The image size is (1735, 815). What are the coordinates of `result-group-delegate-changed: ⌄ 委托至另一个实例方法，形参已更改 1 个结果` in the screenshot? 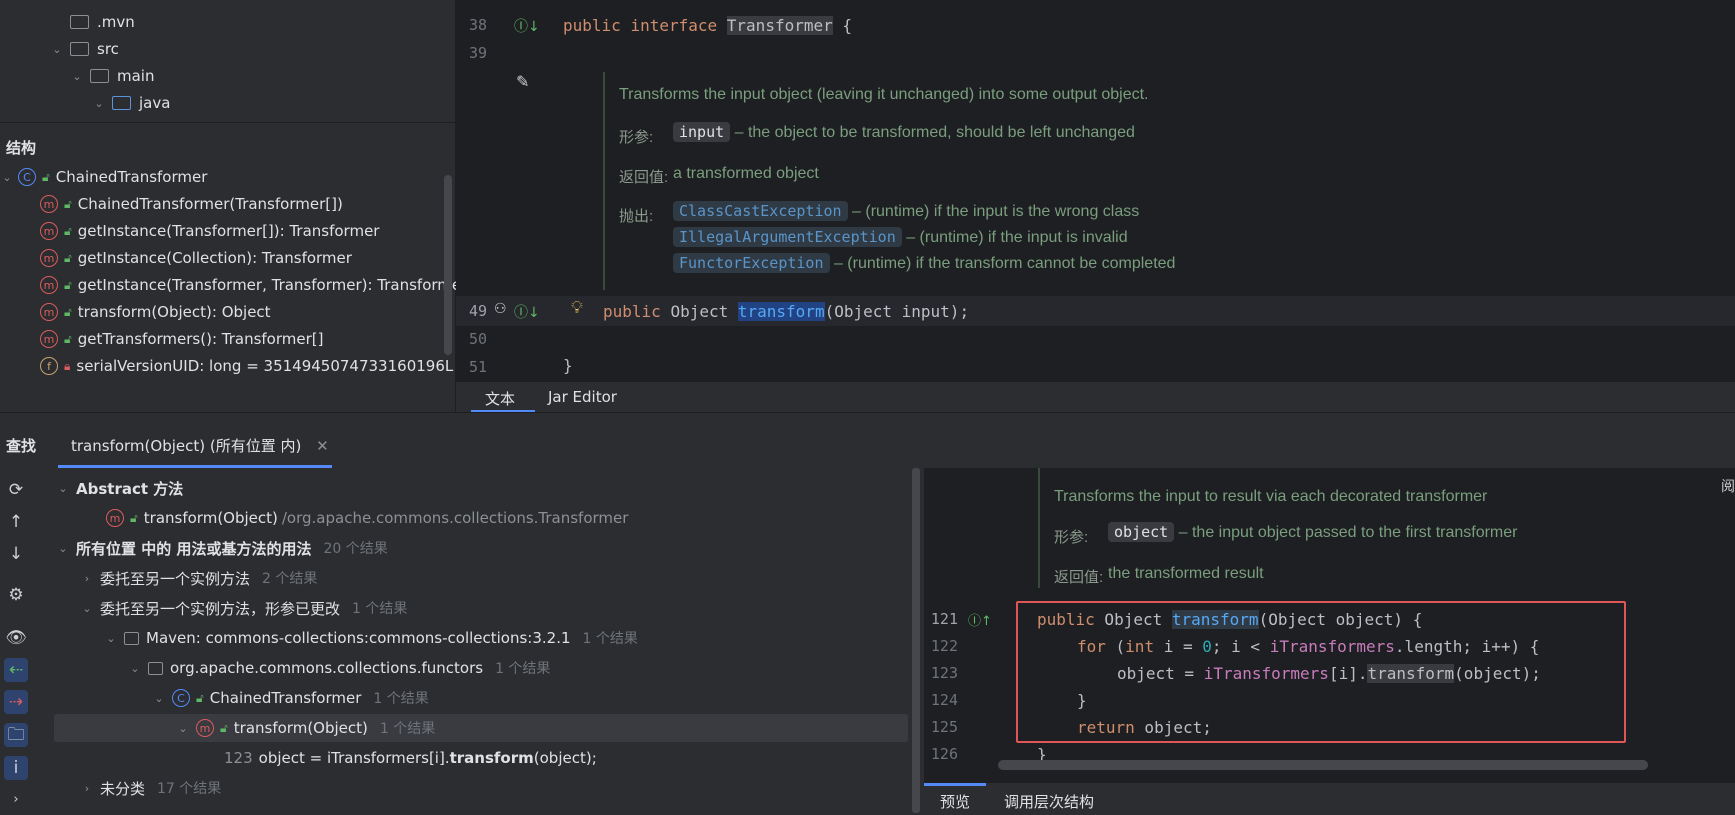 It's located at (243, 608).